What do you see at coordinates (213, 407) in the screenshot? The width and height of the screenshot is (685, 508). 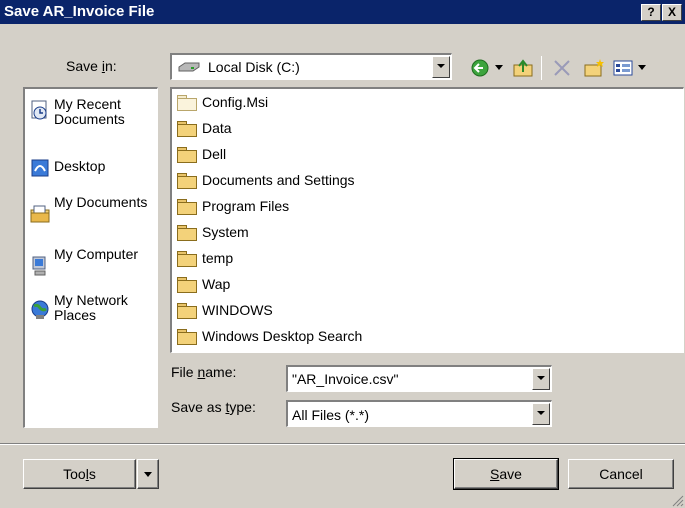 I see `save-as-type-label: Save as type:` at bounding box center [213, 407].